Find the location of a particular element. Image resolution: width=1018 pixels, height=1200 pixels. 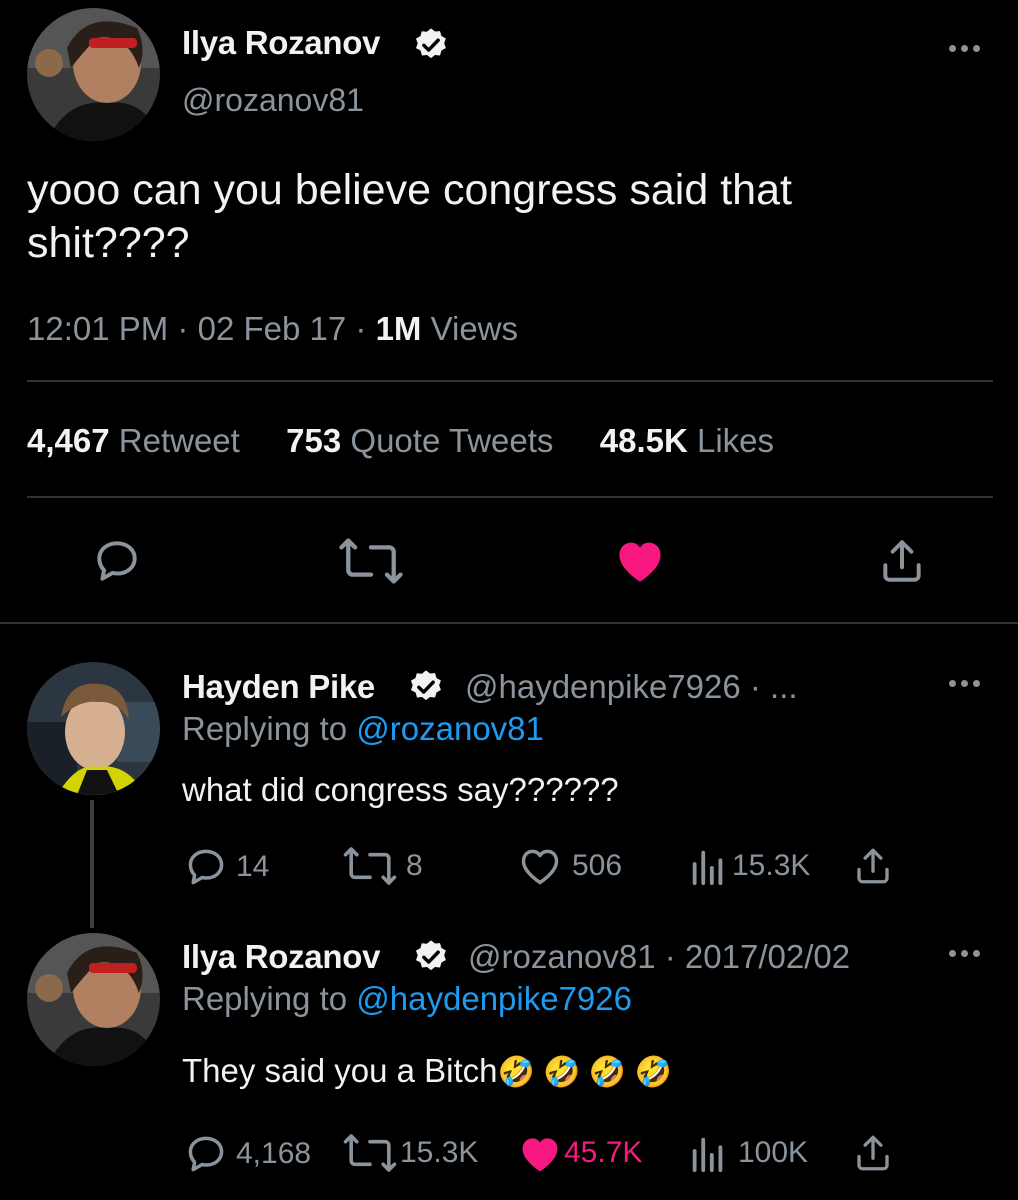

likes-stat: 48.5K Likes is located at coordinates (687, 440).